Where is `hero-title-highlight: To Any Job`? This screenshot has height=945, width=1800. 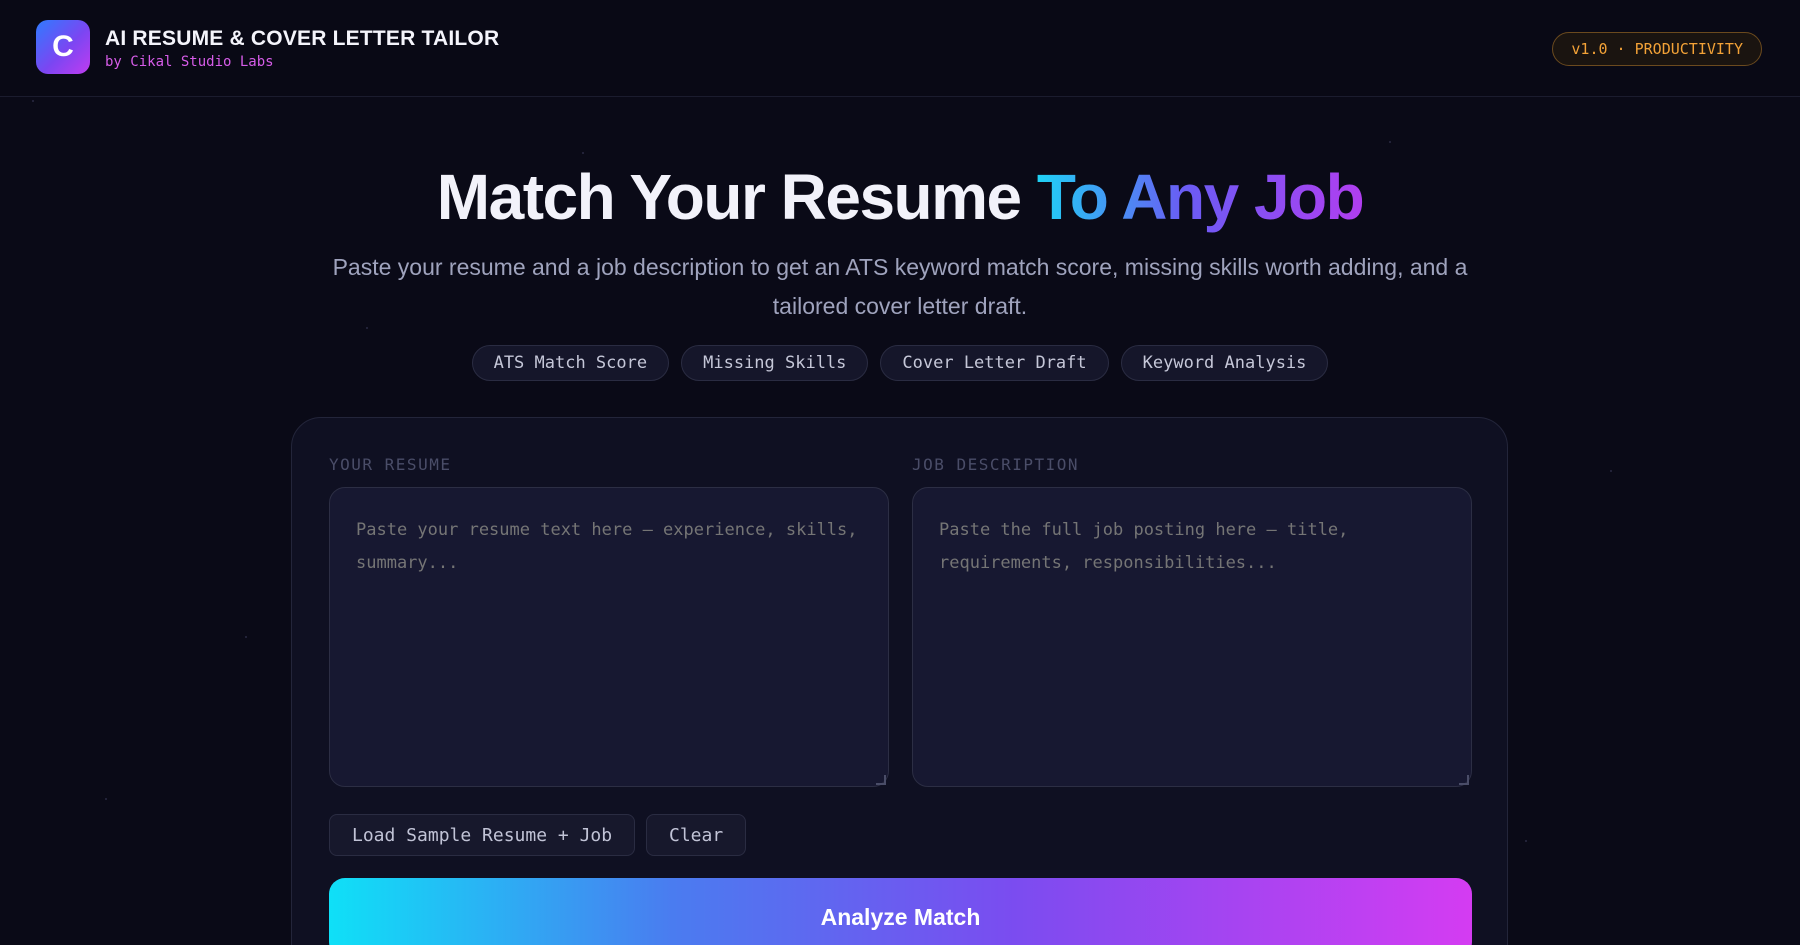 hero-title-highlight: To Any Job is located at coordinates (1200, 197).